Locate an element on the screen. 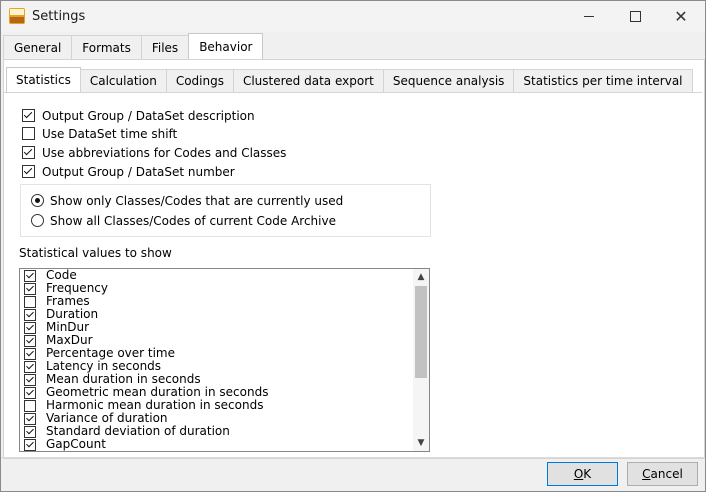  option-label: Output Group / DataSet description is located at coordinates (148, 115).